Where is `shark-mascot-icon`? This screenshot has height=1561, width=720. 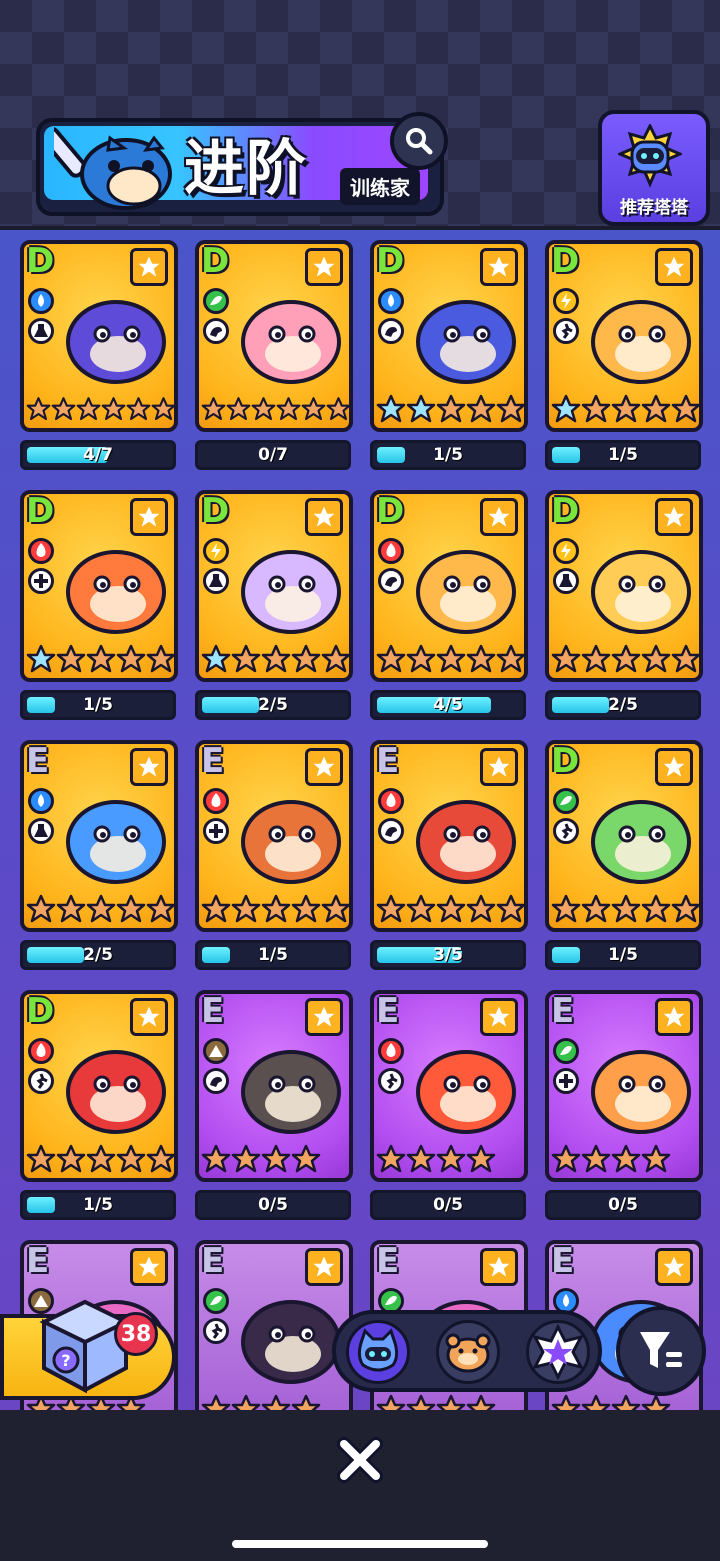 shark-mascot-icon is located at coordinates (113, 168).